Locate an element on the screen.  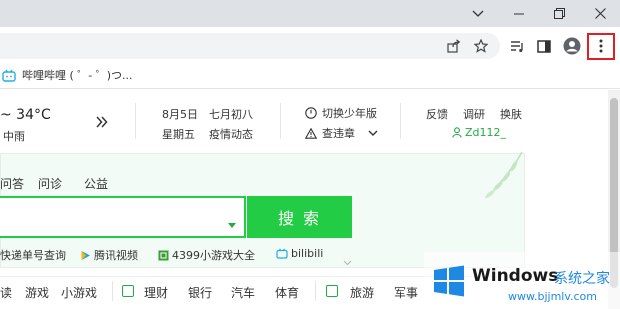
side-panel-icon is located at coordinates (544, 46).